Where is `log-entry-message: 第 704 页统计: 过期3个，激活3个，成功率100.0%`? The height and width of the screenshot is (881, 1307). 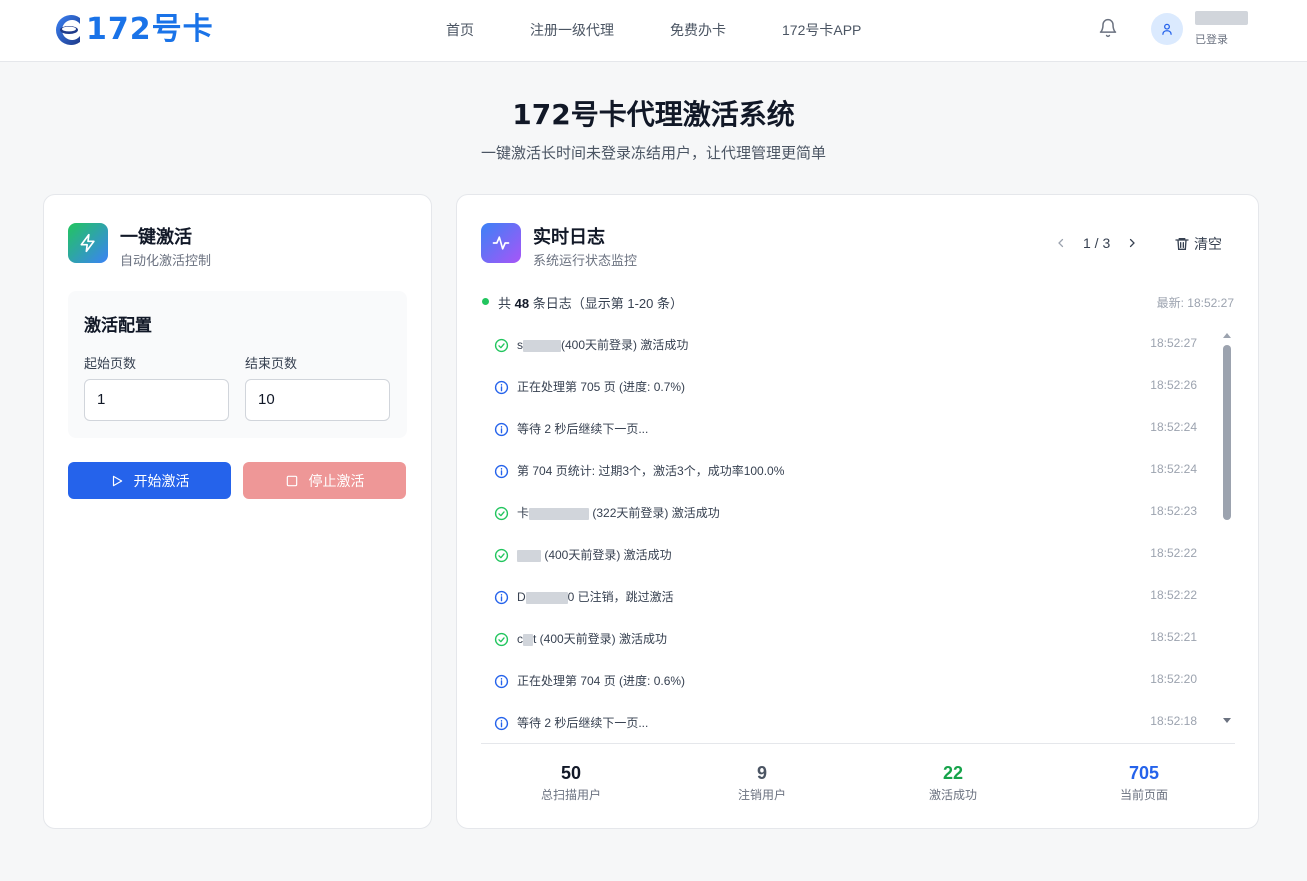
log-entry-message: 第 704 页统计: 过期3个，激活3个，成功率100.0% is located at coordinates (651, 471).